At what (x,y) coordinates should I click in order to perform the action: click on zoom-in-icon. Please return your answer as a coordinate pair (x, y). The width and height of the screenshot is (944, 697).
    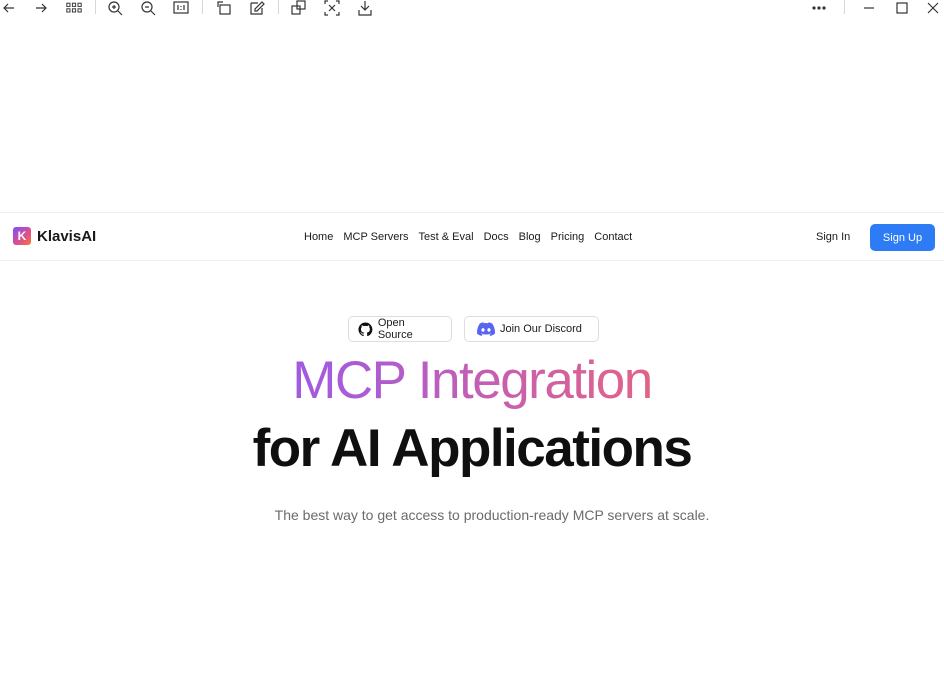
    Looking at the image, I should click on (115, 8).